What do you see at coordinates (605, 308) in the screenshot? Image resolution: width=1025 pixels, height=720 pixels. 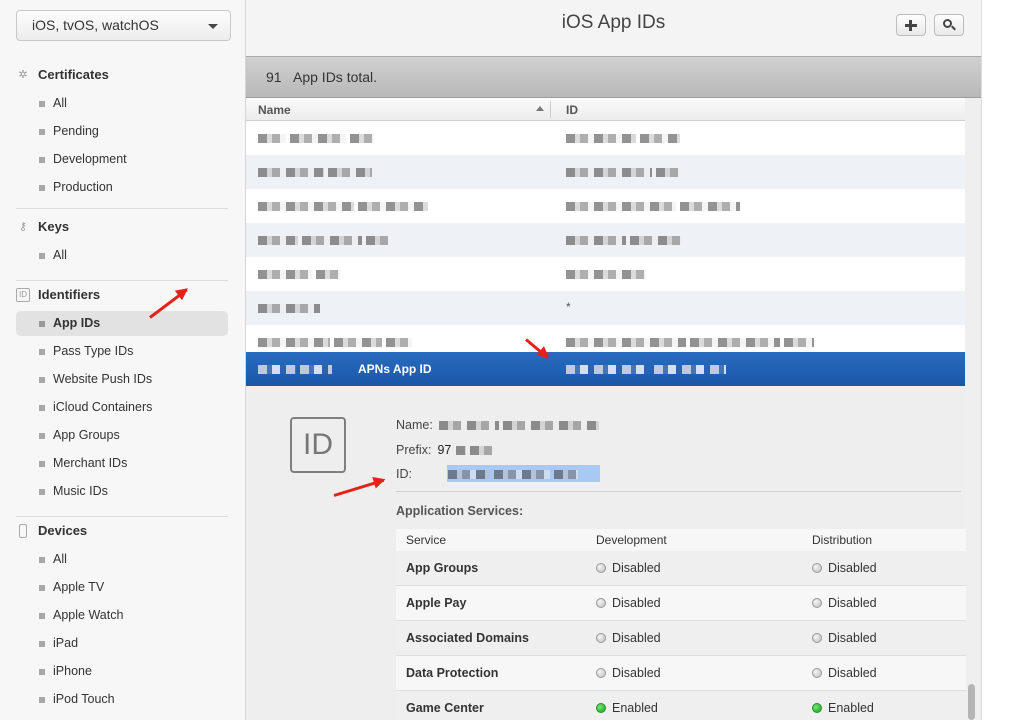 I see `table-row: *` at bounding box center [605, 308].